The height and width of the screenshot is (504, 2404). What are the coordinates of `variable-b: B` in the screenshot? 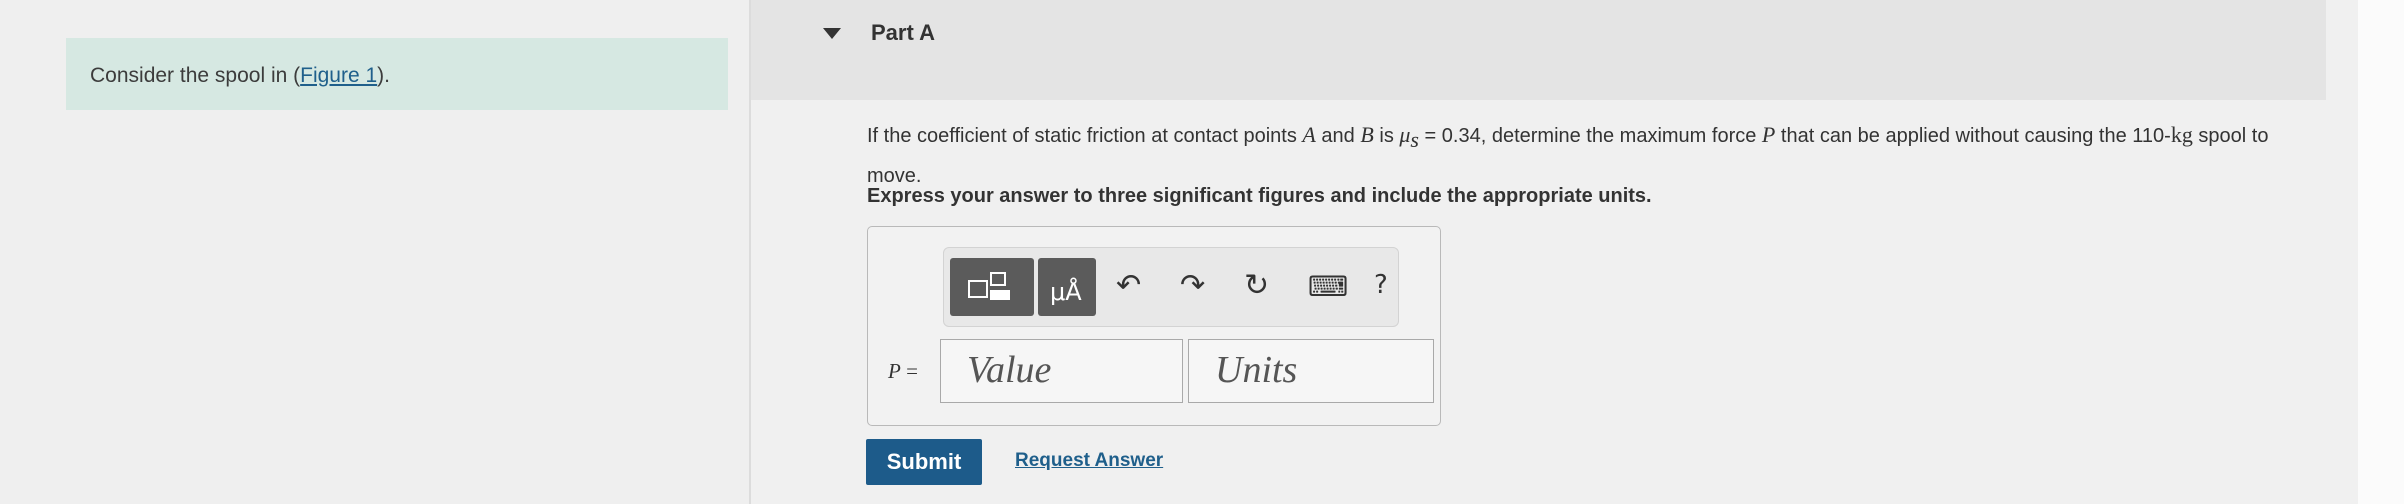 It's located at (1367, 134).